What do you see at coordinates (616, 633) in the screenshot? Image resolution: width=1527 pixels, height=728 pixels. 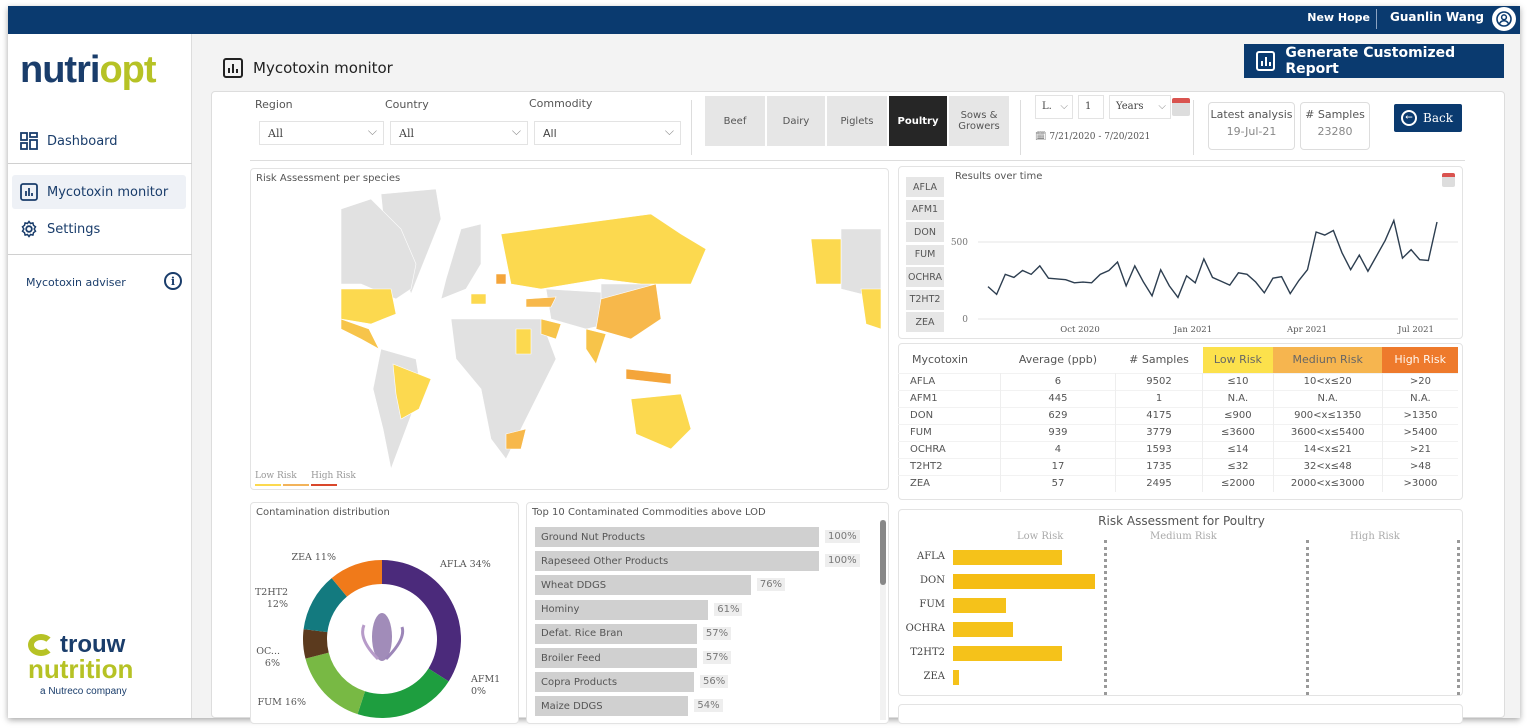 I see `commodity-bar: Defat. Rice Bran` at bounding box center [616, 633].